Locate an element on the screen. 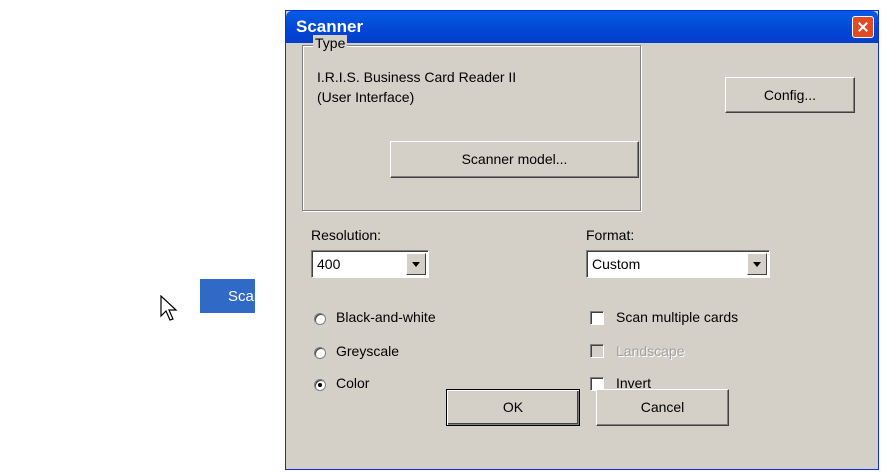  resolution-label: Resolution: is located at coordinates (346, 235).